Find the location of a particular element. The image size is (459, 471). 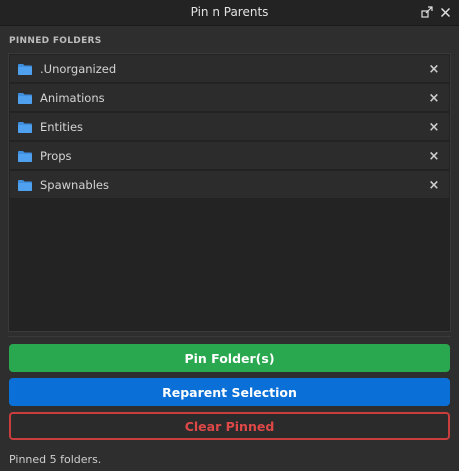

list-item: Animations × is located at coordinates (229, 98).